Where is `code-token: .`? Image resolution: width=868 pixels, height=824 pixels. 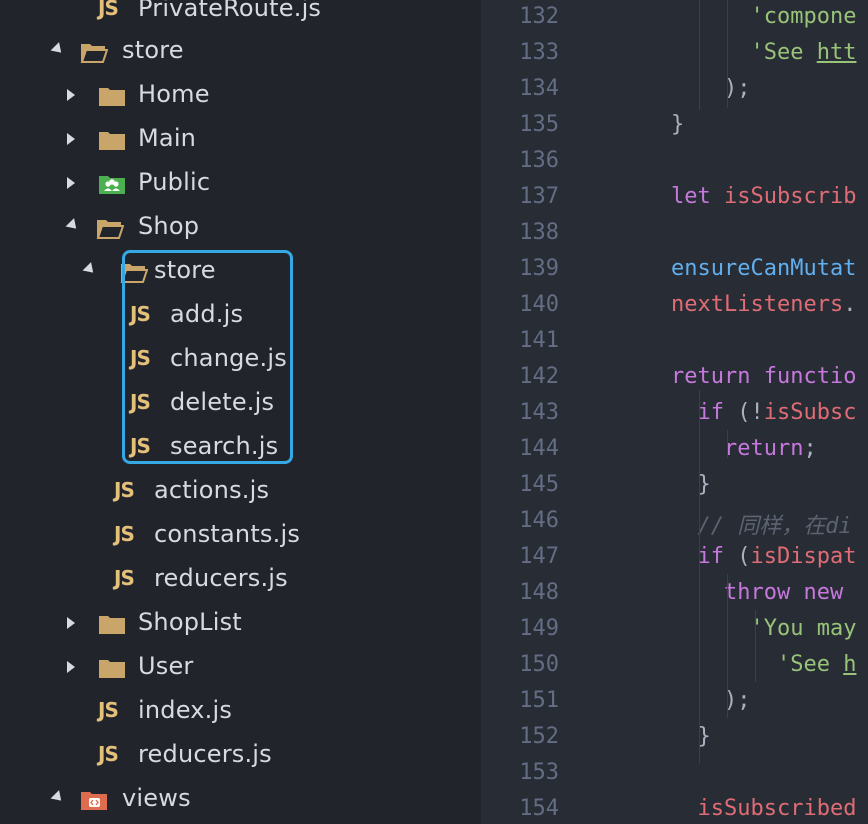
code-token: . is located at coordinates (850, 304).